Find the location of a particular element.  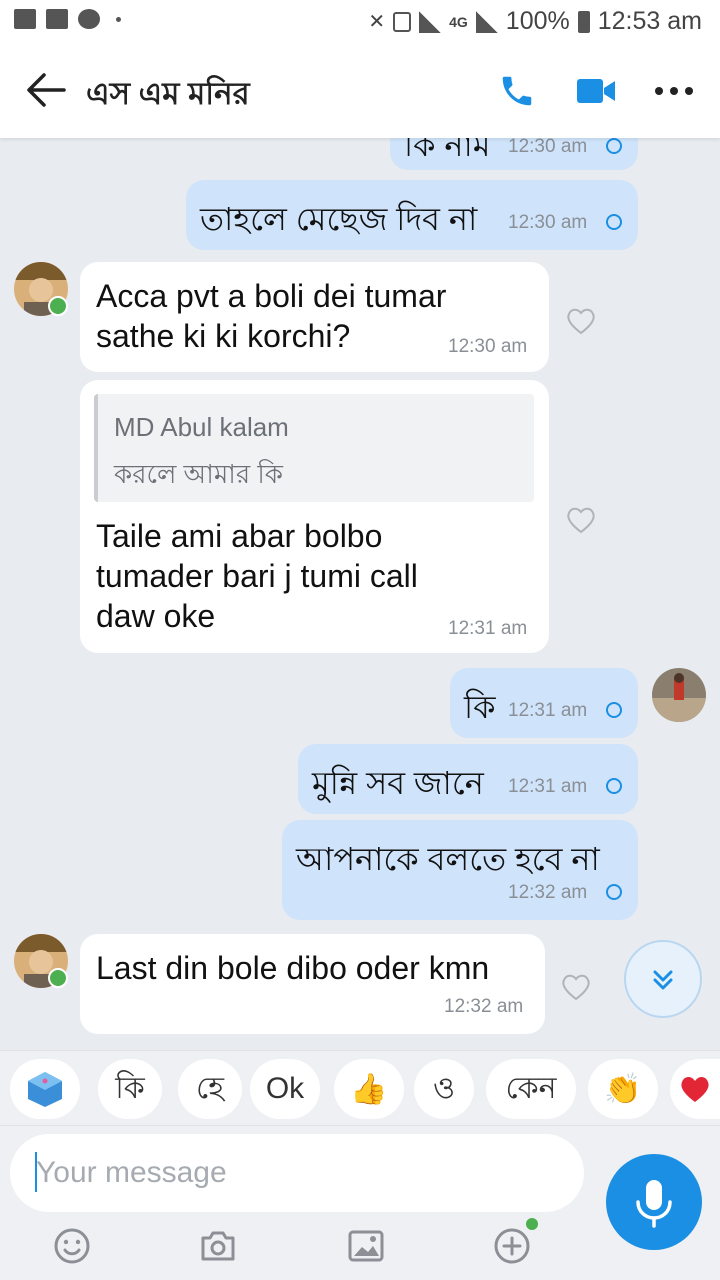

more-options-icon is located at coordinates (674, 91).